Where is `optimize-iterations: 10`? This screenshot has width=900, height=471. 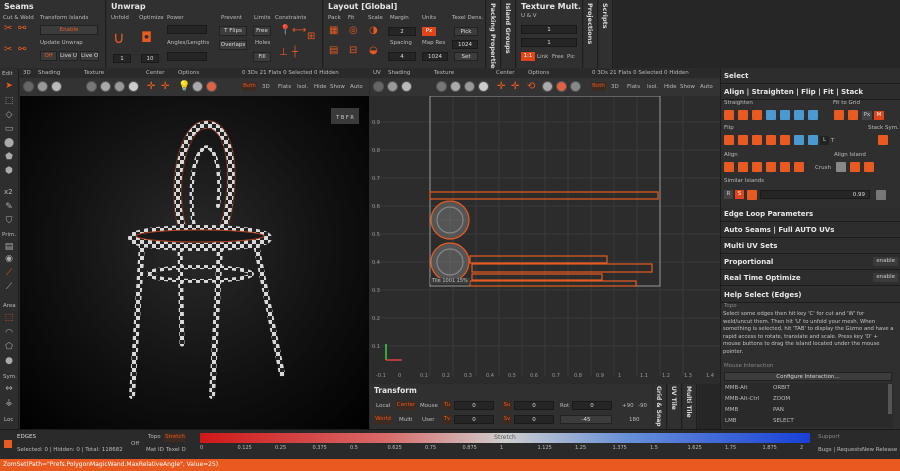 optimize-iterations: 10 is located at coordinates (150, 58).